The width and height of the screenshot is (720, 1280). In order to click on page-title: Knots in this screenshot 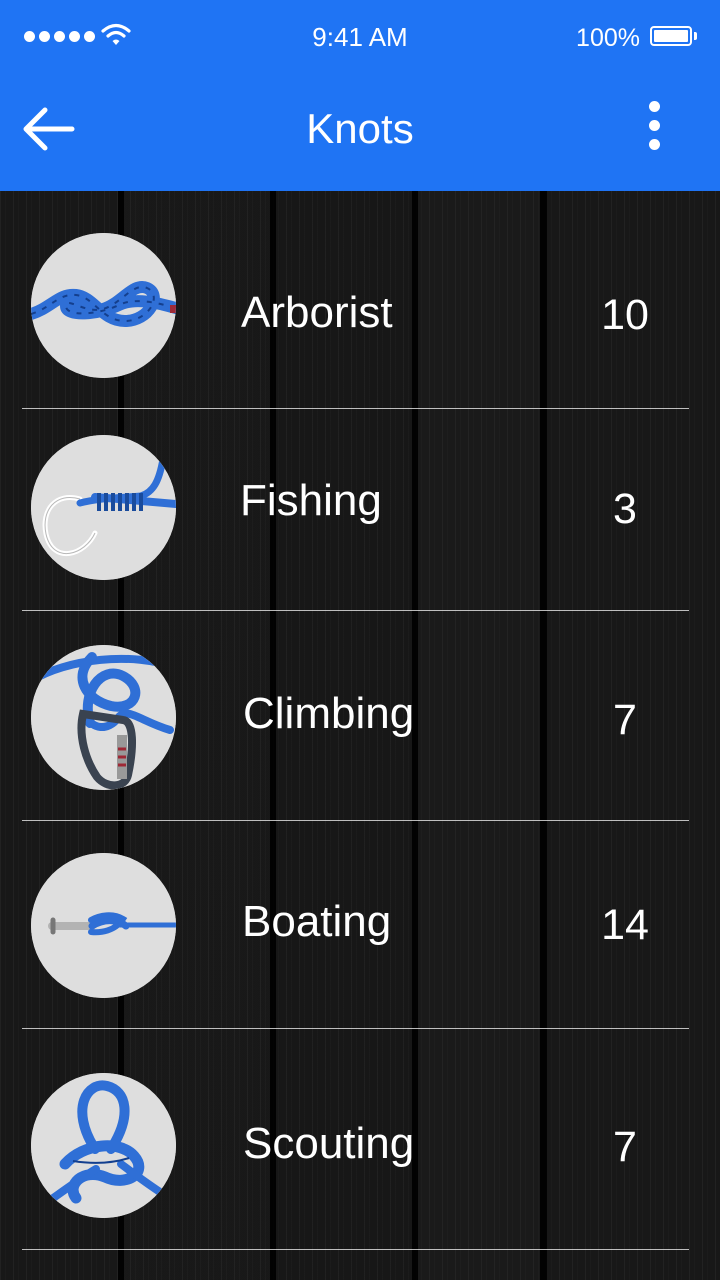, I will do `click(360, 128)`.